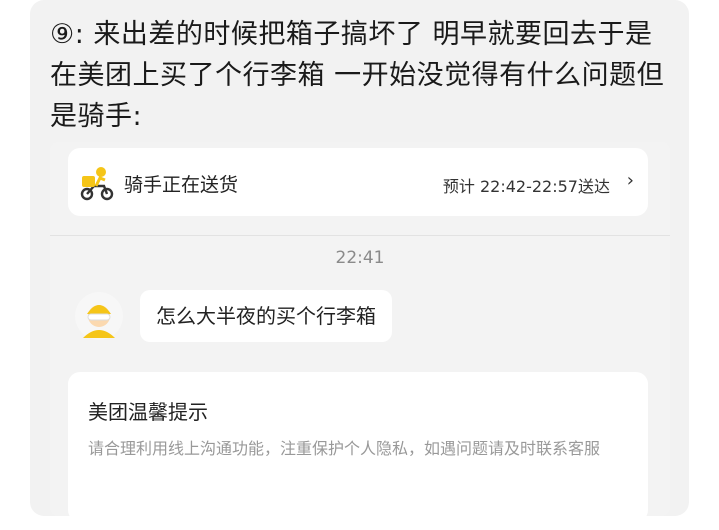 This screenshot has height=530, width=719. I want to click on delivery-rider-icon, so click(97, 184).